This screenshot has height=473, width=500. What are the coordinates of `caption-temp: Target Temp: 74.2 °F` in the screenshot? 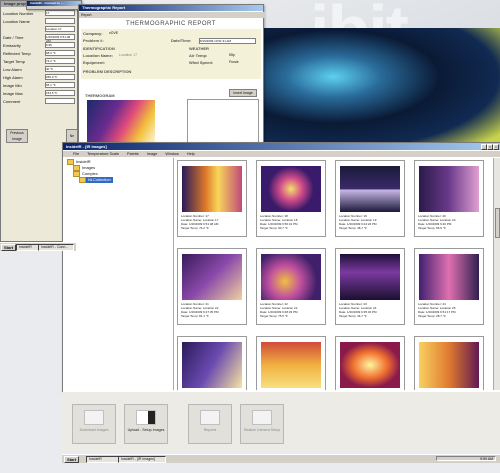 It's located at (195, 228).